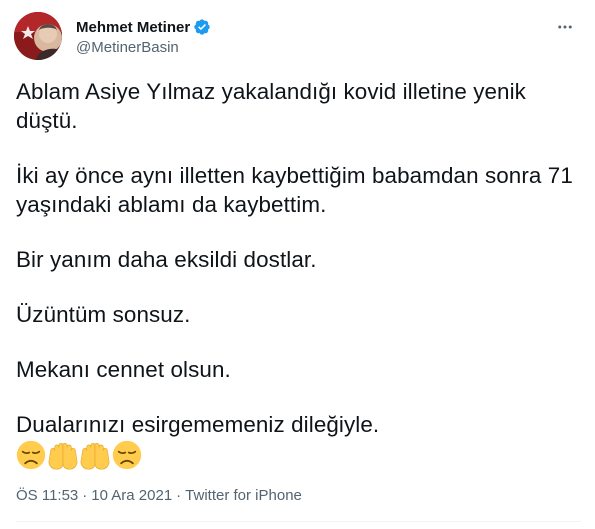  I want to click on tweet-line: Dualarınızı esirgememeniz dileğiyle., so click(198, 424).